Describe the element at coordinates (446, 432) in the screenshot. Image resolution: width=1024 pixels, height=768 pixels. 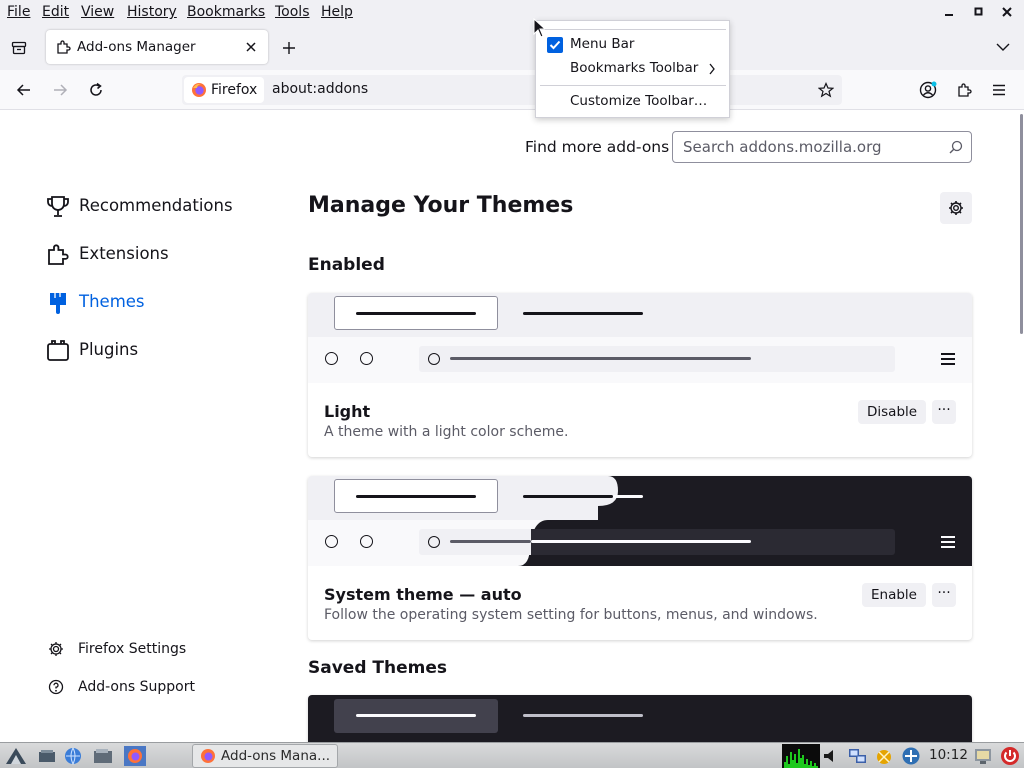
I see `theme-description: A theme with a light color scheme.` at that location.